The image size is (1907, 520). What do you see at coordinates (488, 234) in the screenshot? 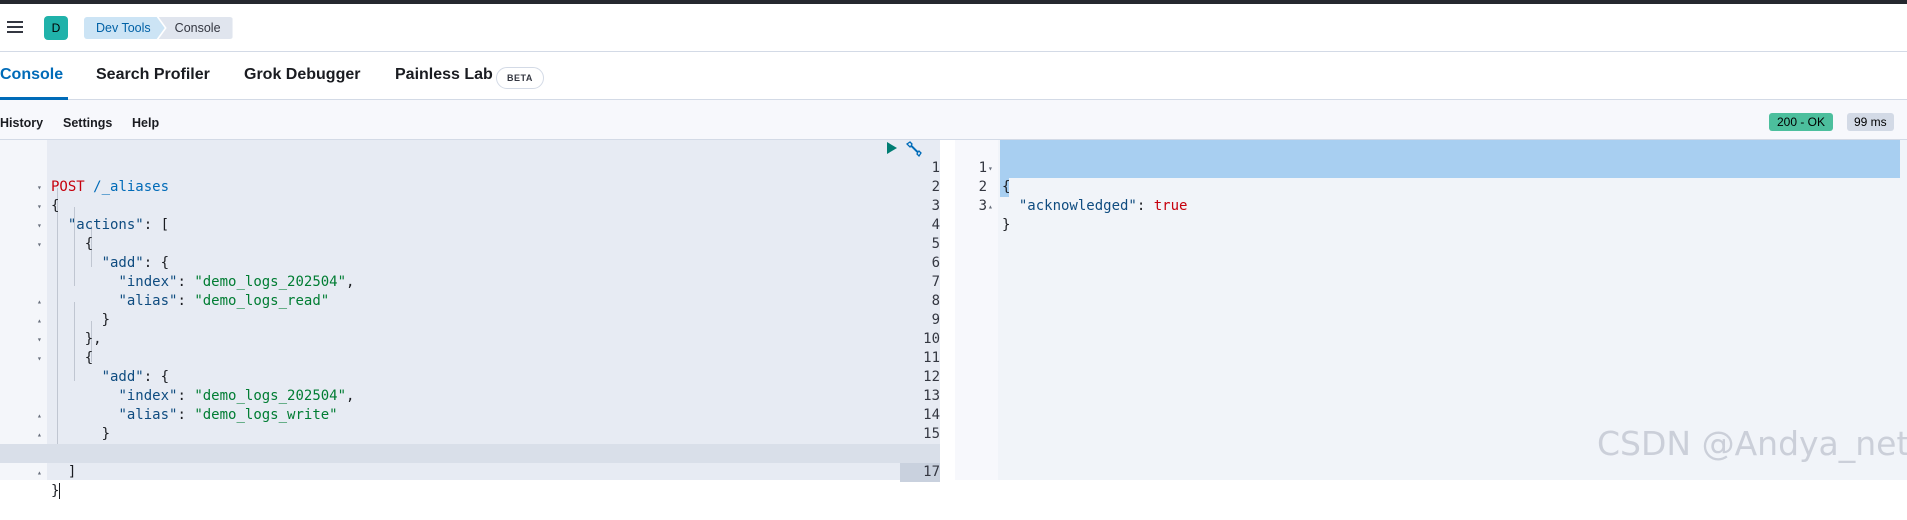
I see `code-line: 4 ▾ {` at bounding box center [488, 234].